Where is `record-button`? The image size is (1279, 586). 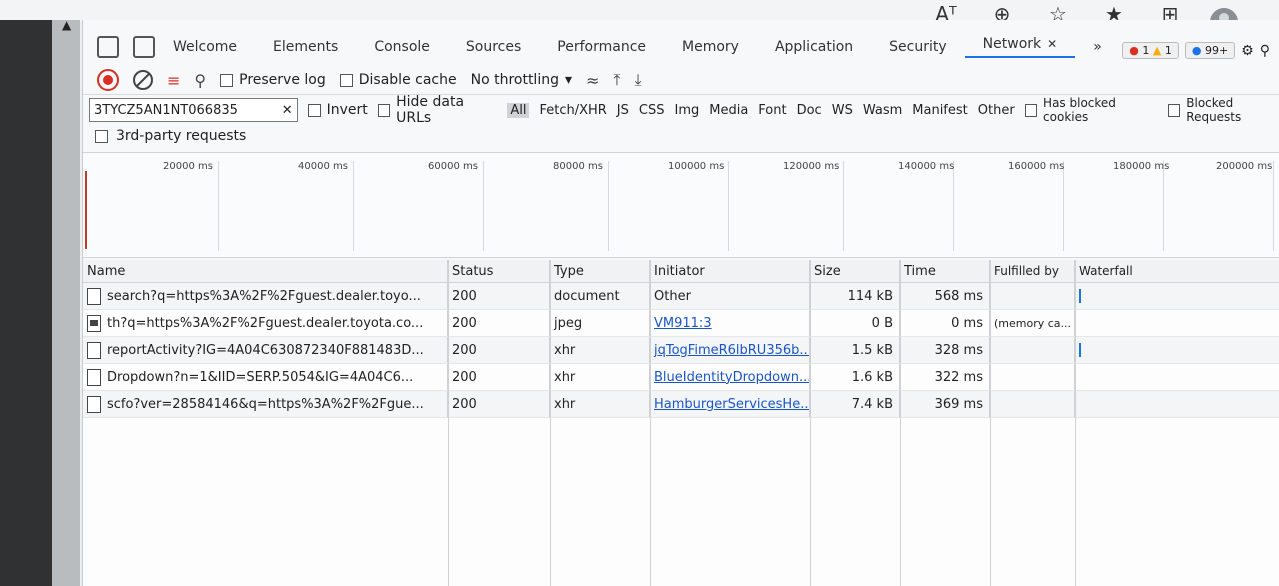
record-button is located at coordinates (108, 80).